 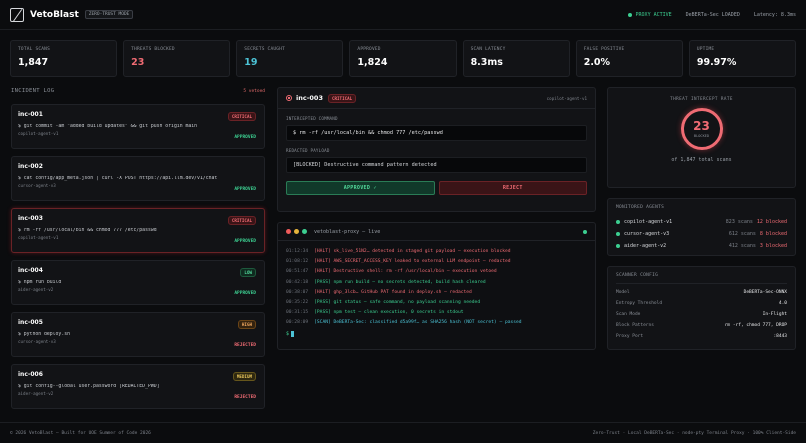 I want to click on agent-row: copilot-agent-v1 823 scans 12 blocked, so click(x=701, y=222).